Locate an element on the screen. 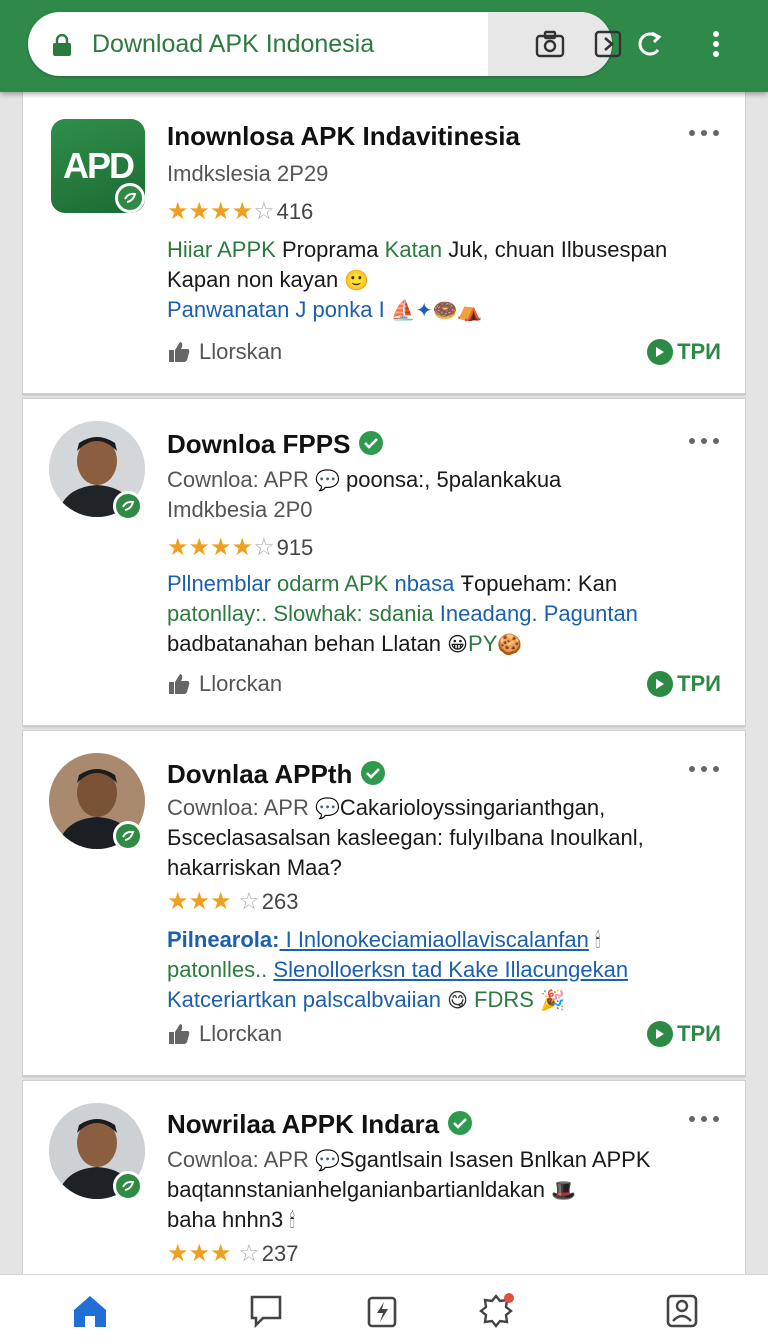  post-title-text: Nowrilaa APPK Indara is located at coordinates (303, 1124).